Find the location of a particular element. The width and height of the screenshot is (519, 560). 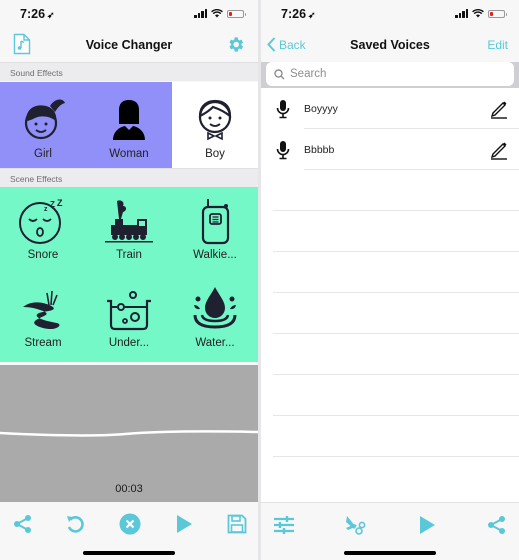

undo-button is located at coordinates (75, 524).